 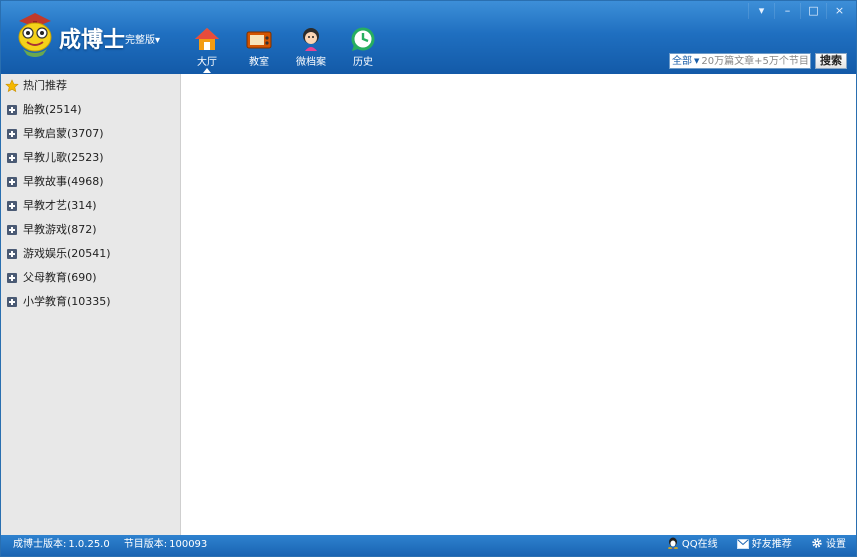 I want to click on nav-history: 历史, so click(x=363, y=48).